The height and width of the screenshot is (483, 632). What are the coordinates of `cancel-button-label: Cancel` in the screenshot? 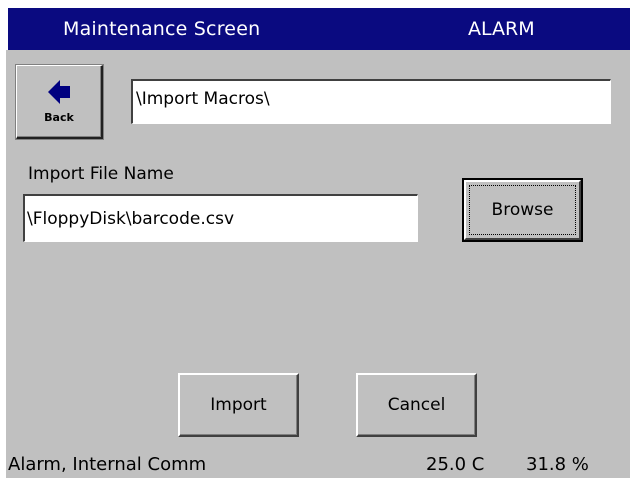 It's located at (416, 405).